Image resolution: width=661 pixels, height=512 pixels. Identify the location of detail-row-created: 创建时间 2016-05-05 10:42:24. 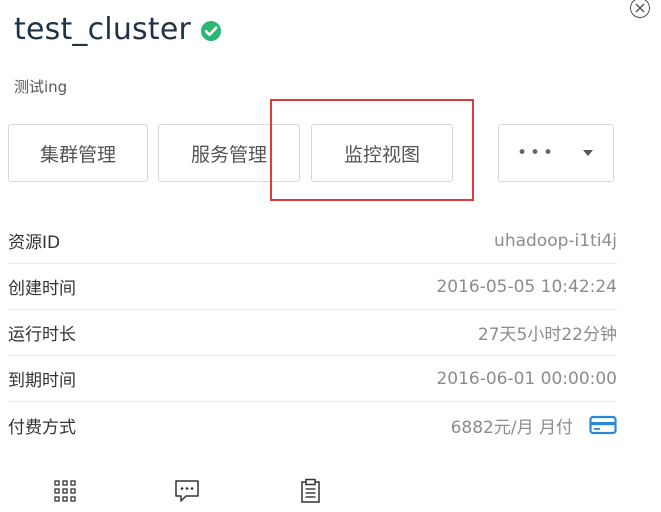
(312, 287).